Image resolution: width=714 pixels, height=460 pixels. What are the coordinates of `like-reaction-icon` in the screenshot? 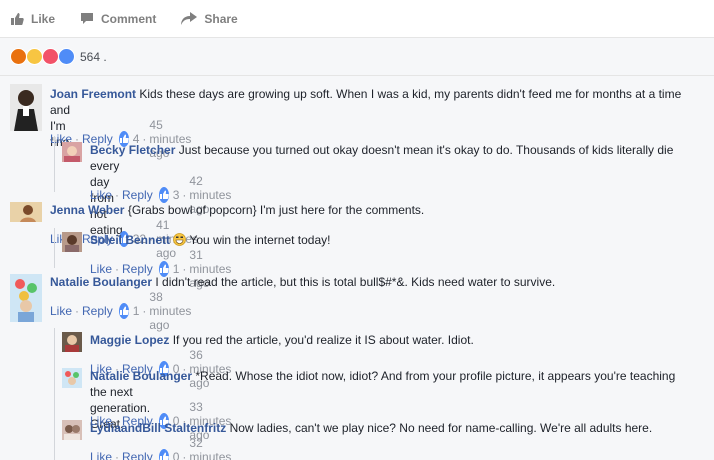 It's located at (66, 56).